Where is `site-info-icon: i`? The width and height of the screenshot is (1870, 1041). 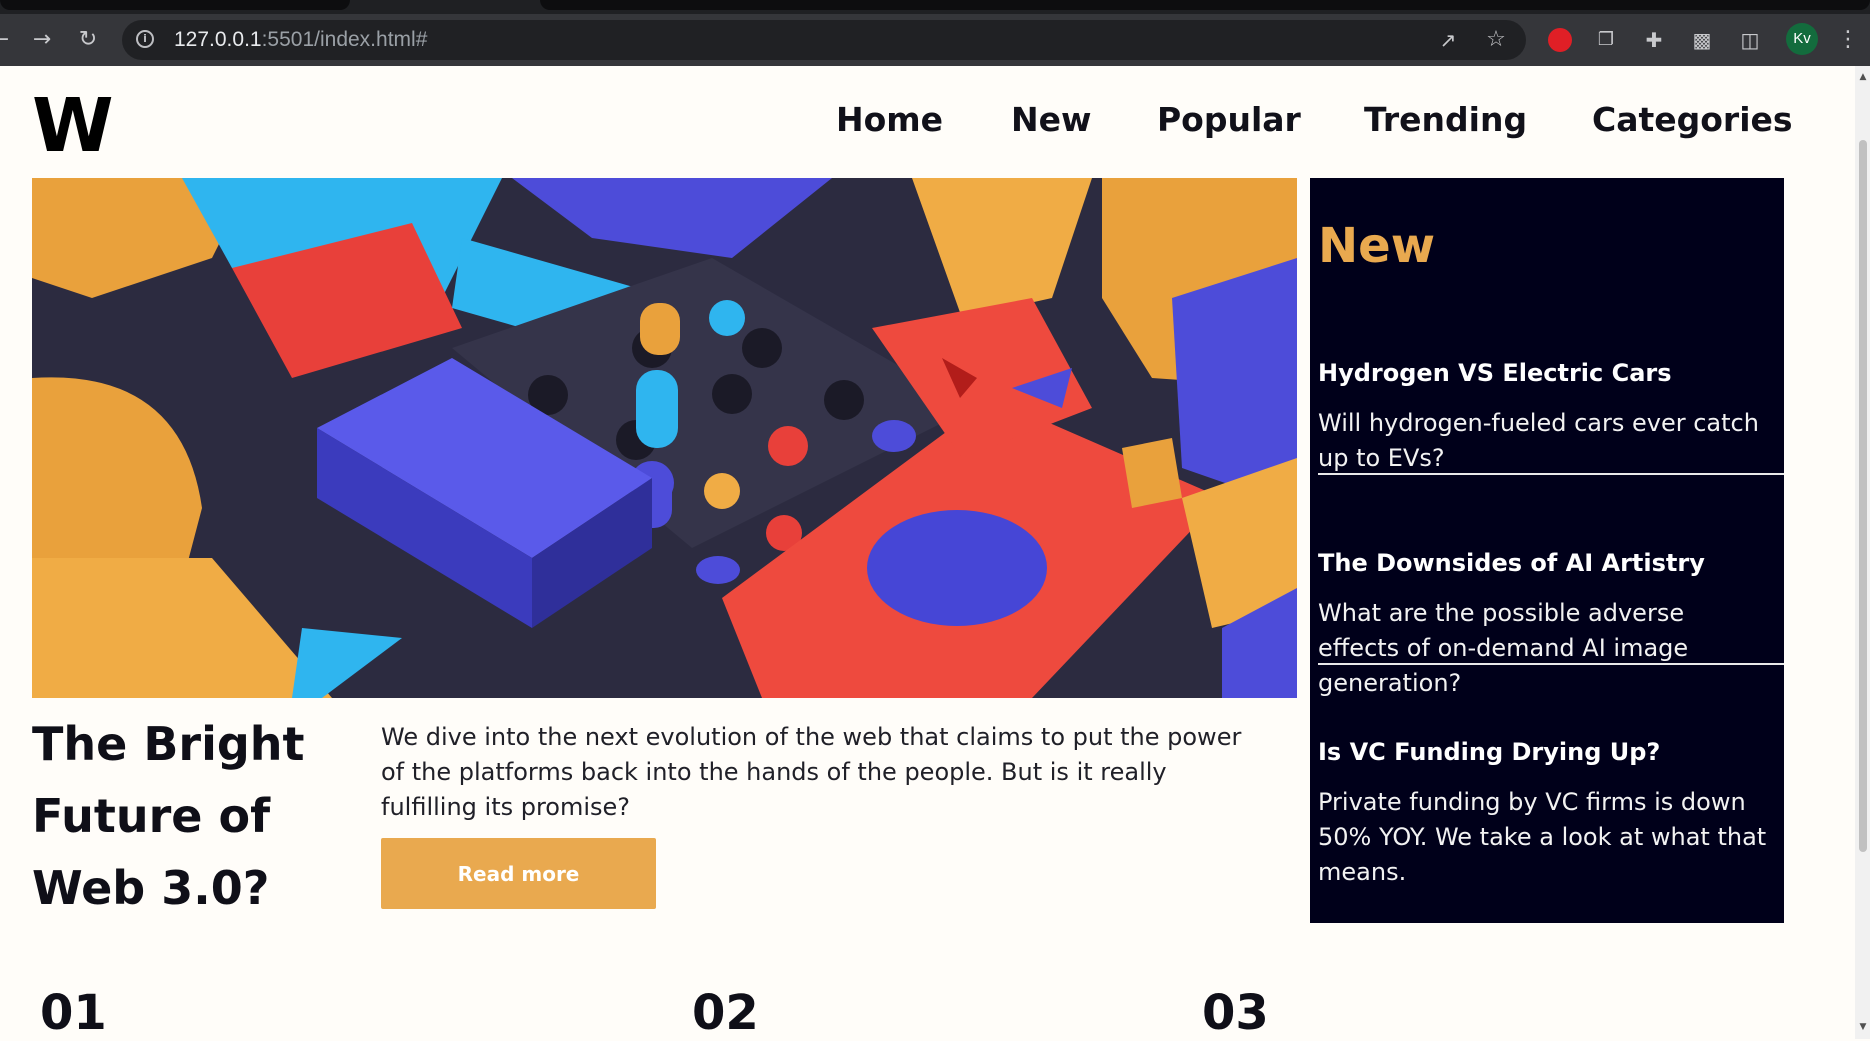 site-info-icon: i is located at coordinates (145, 39).